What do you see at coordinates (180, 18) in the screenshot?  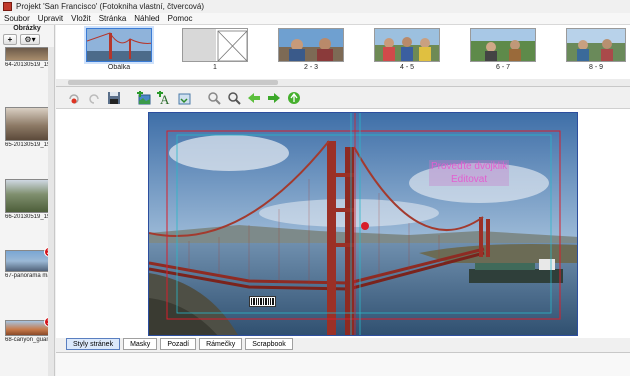 I see `menu-pomoc: Pomoc` at bounding box center [180, 18].